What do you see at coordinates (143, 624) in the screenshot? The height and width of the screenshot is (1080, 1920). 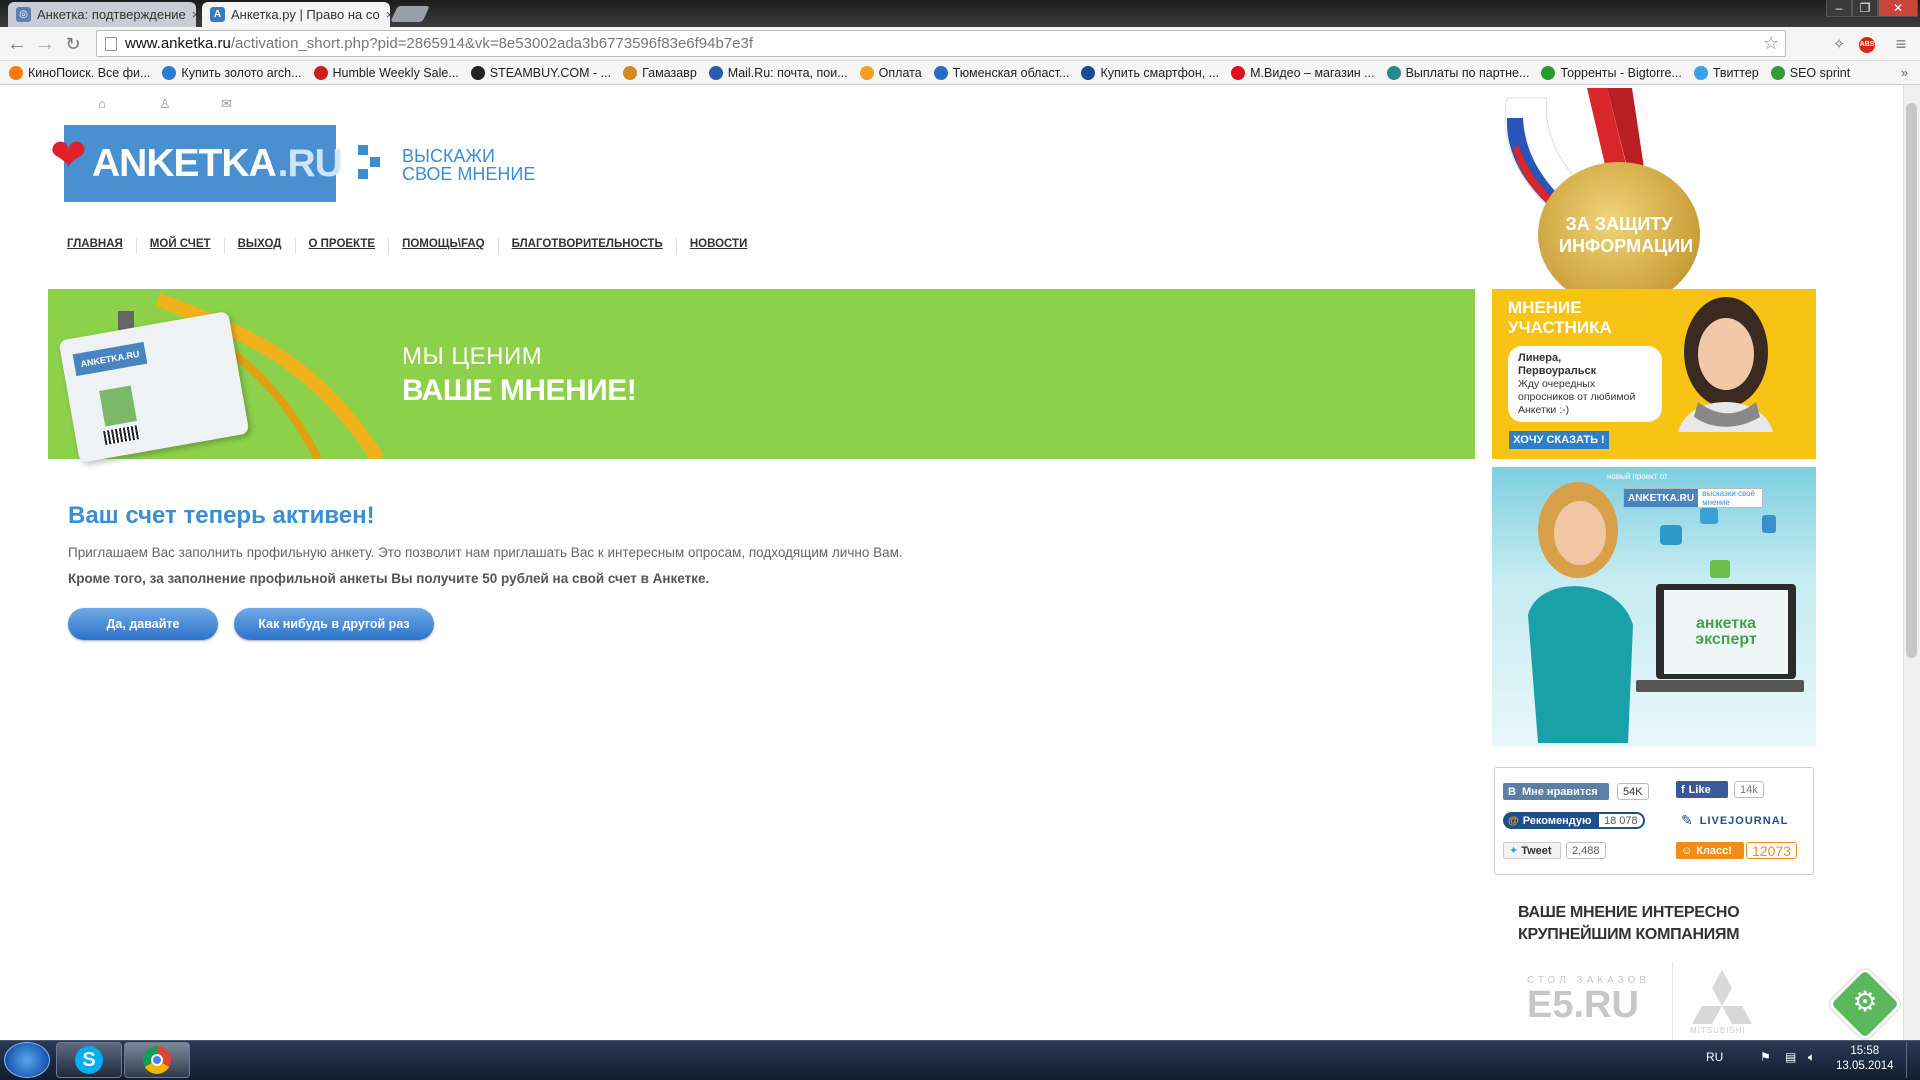 I see `accept-survey-button: Да, давайте` at bounding box center [143, 624].